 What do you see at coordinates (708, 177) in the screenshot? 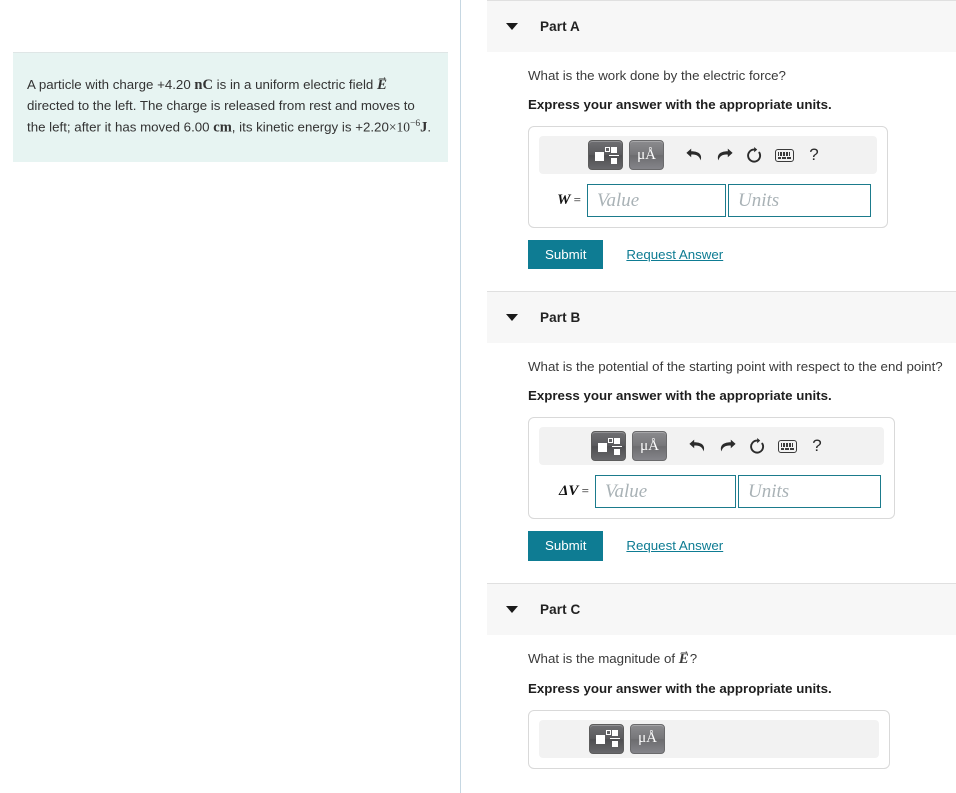
I see `answer-card-a: μÅ ? W = Value Units` at bounding box center [708, 177].